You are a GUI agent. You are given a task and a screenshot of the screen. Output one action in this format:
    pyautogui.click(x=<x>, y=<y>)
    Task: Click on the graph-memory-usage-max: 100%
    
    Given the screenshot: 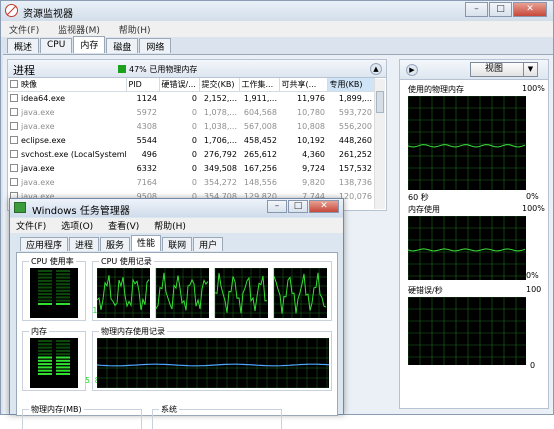 What is the action you would take?
    pyautogui.click(x=533, y=208)
    